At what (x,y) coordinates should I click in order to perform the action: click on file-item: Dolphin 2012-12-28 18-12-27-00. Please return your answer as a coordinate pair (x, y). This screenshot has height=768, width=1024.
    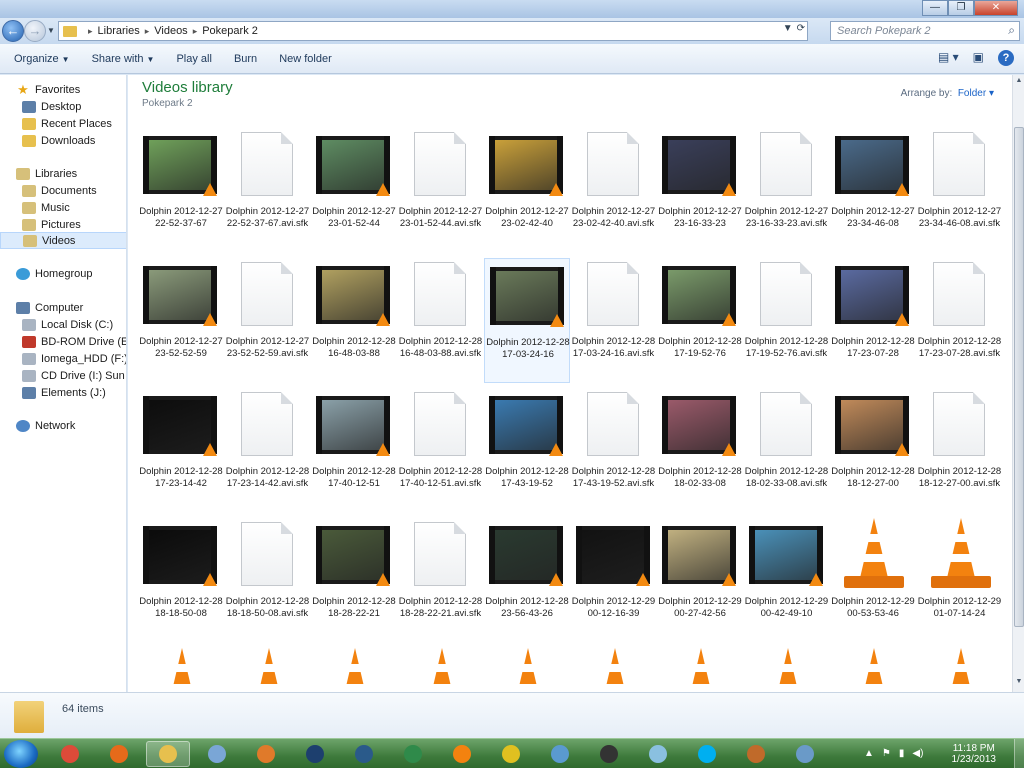
    Looking at the image, I should click on (873, 450).